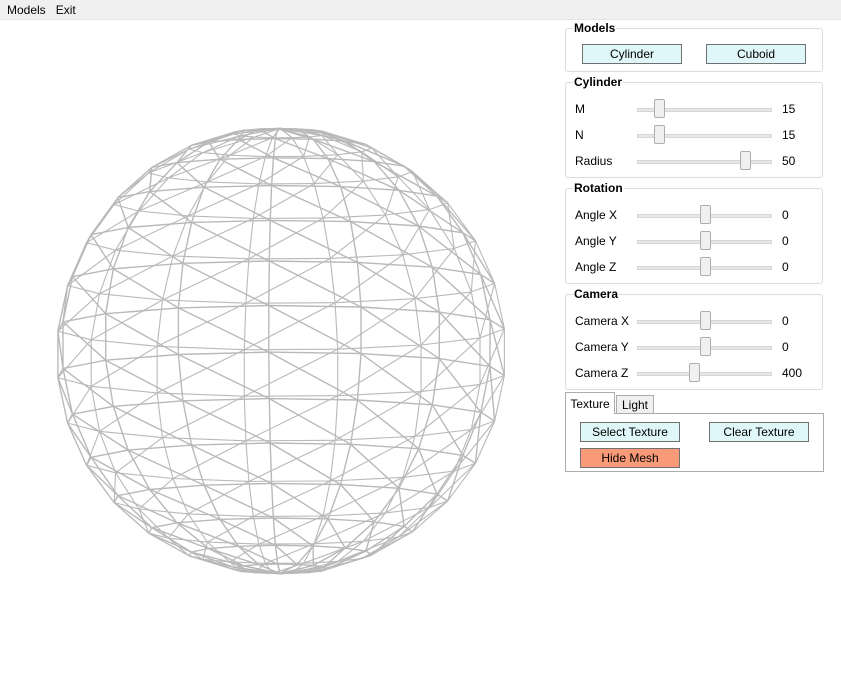  I want to click on slider-thumb-angle-x, so click(705, 214).